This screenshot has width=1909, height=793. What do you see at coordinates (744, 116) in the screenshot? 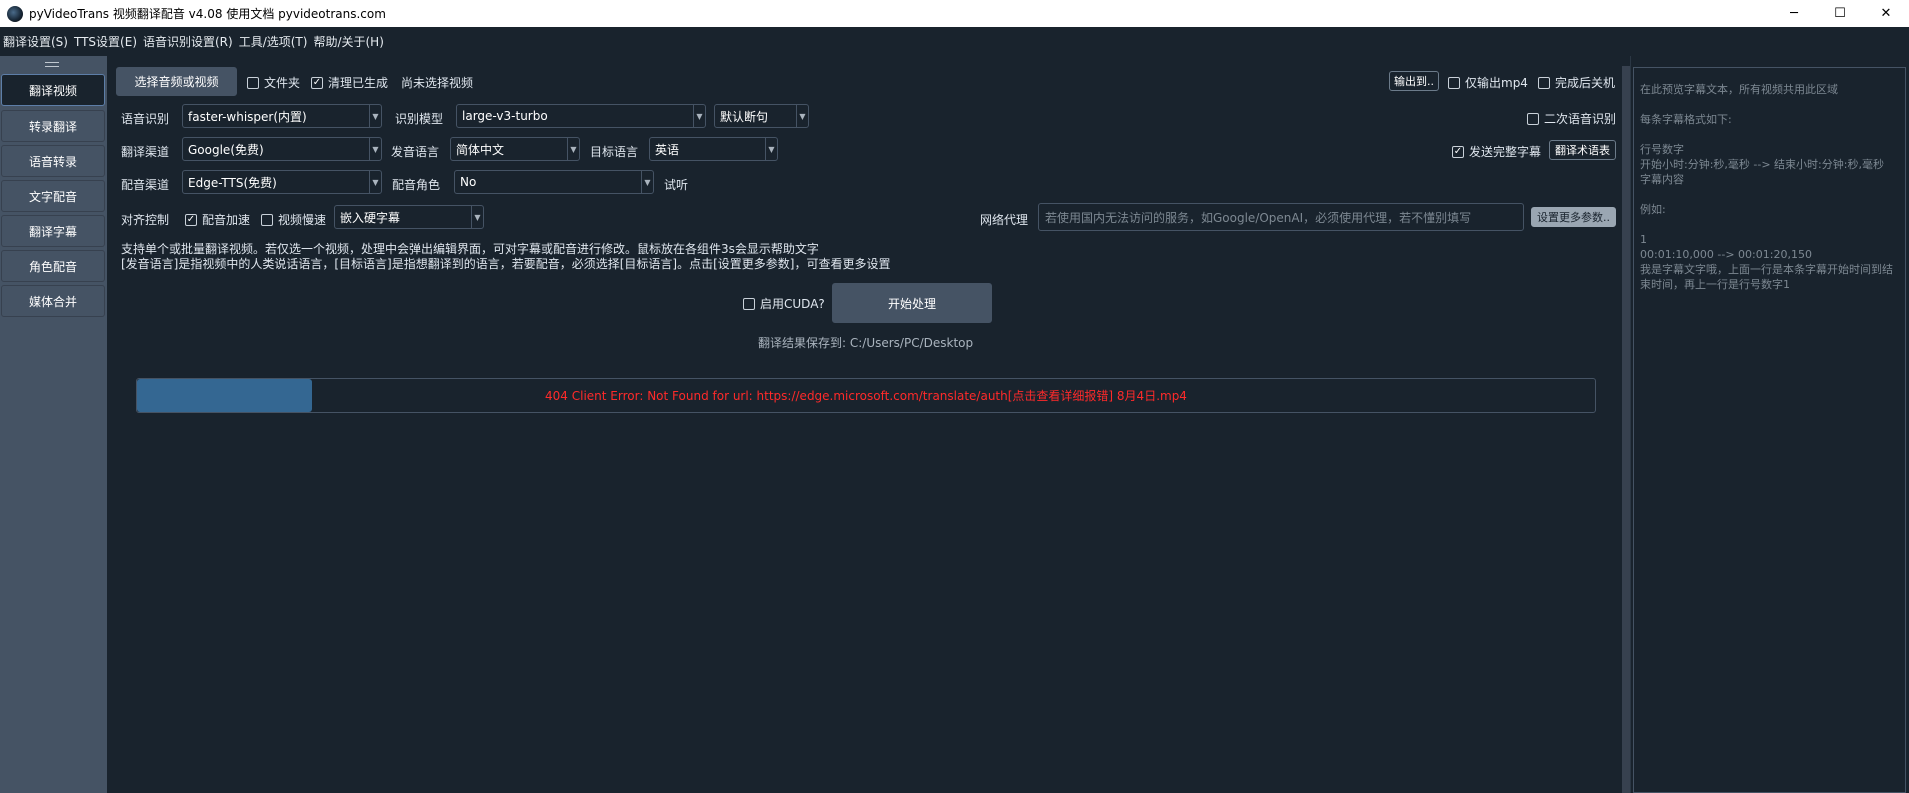
I see `split-value: 默认断句` at bounding box center [744, 116].